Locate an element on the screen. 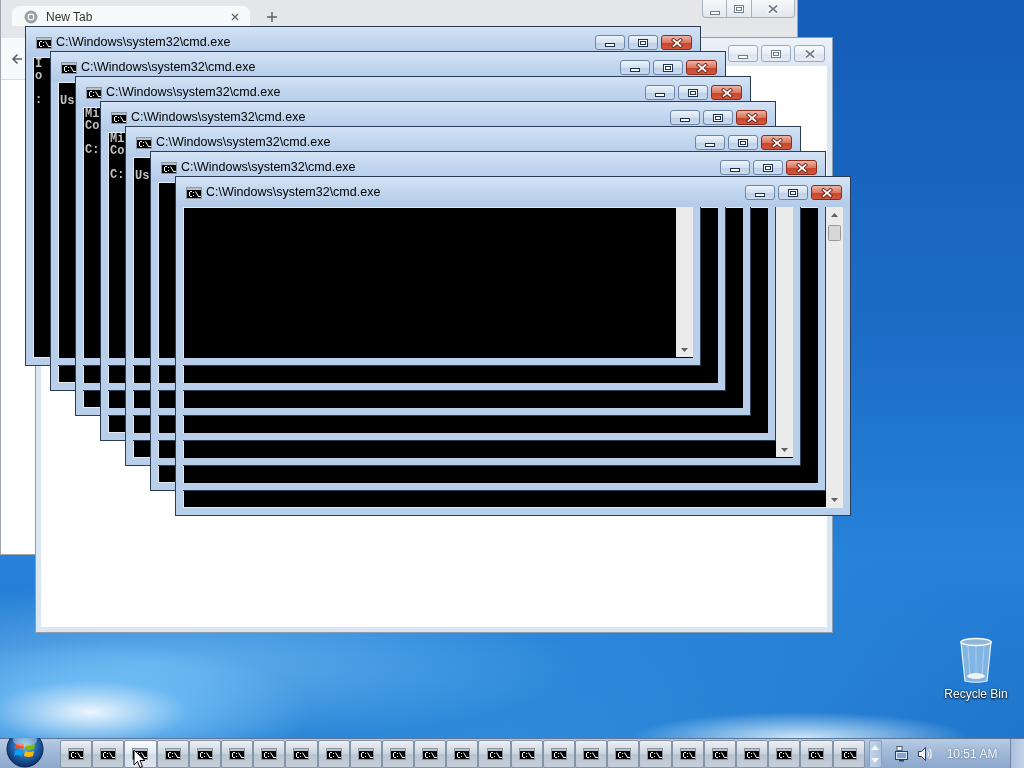 The width and height of the screenshot is (1024, 768). console-text: I o : is located at coordinates (38, 82).